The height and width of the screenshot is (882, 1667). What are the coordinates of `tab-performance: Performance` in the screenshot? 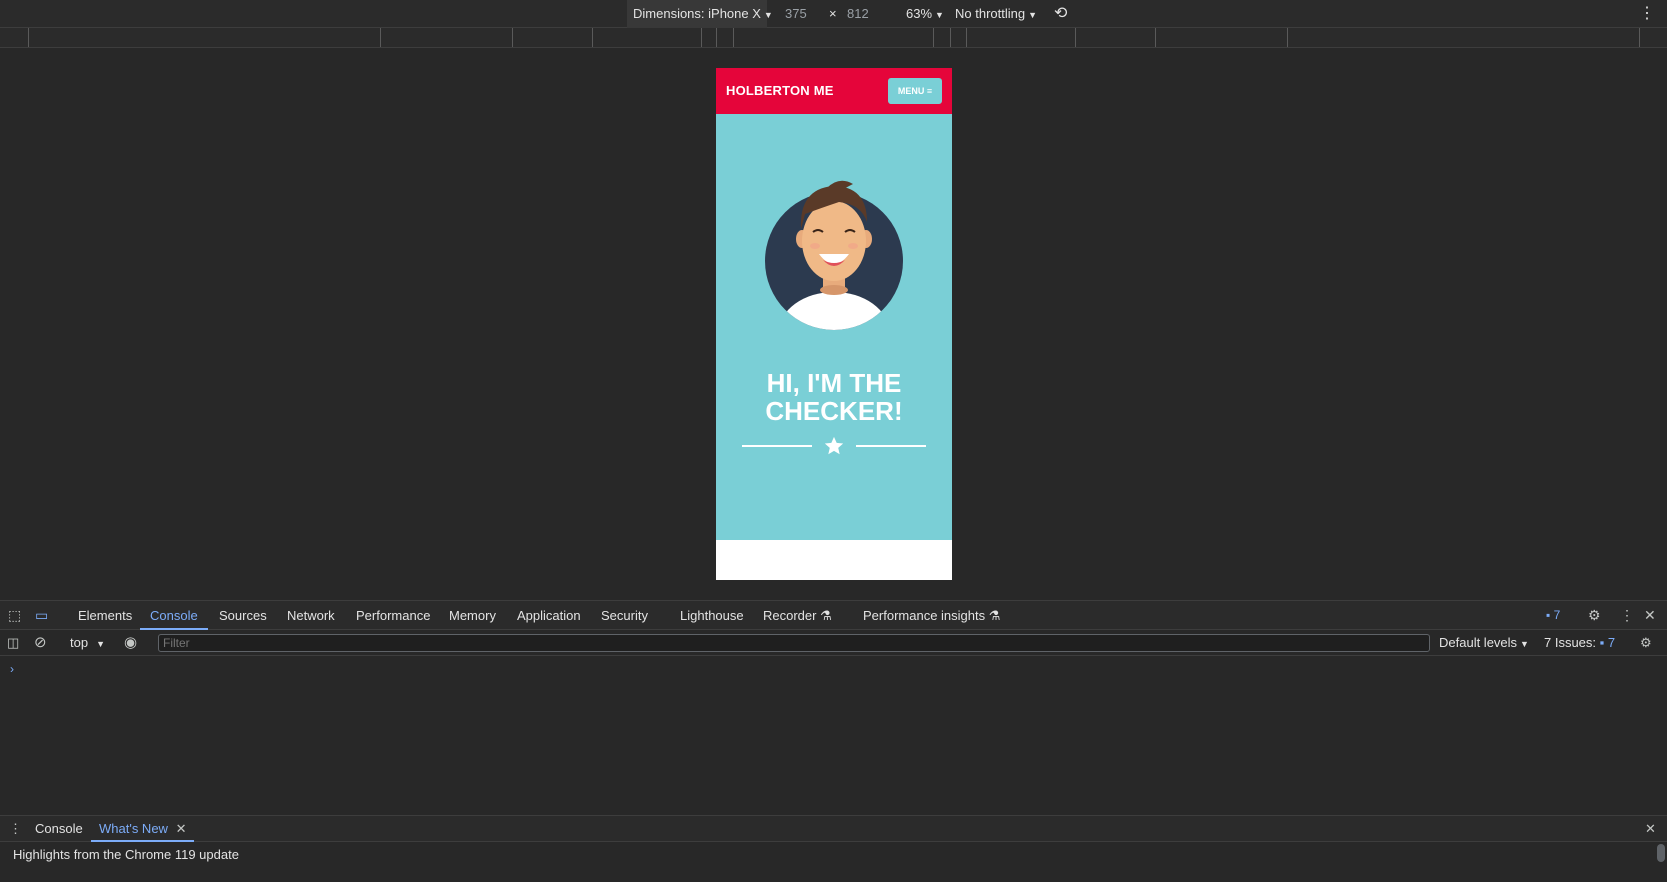 It's located at (393, 615).